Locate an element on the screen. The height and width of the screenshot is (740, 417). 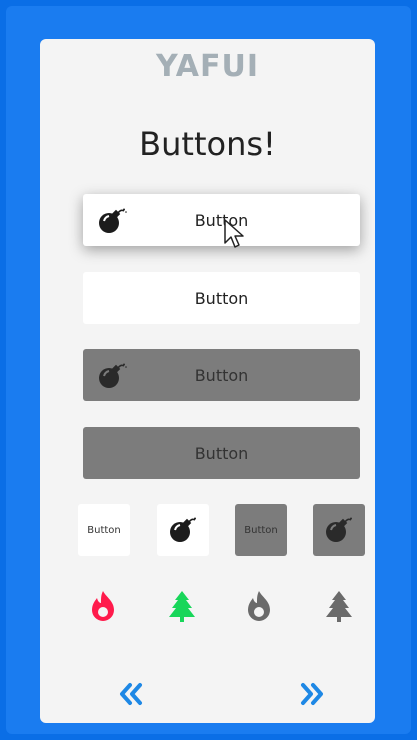
button-grey: Button is located at coordinates (221, 453).